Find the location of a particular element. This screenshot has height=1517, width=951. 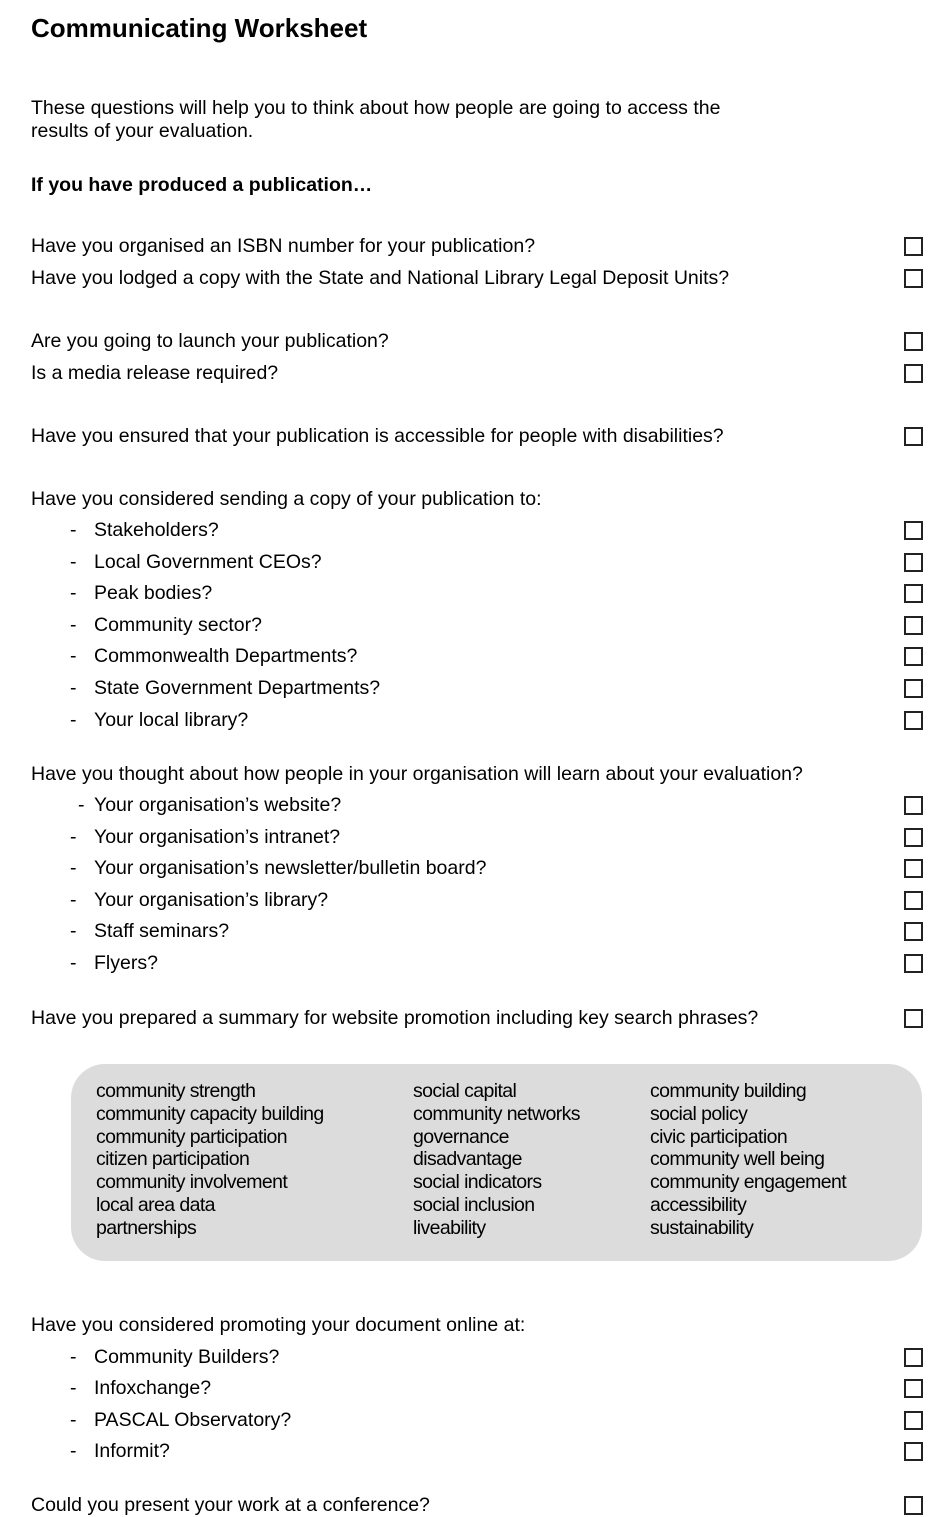

keyword-item: accessibility is located at coordinates (698, 1204).